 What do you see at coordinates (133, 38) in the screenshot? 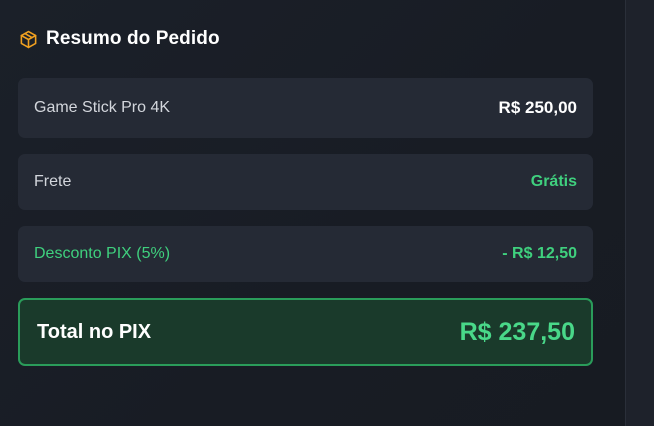
I see `order-summary-title: Resumo do Pedido` at bounding box center [133, 38].